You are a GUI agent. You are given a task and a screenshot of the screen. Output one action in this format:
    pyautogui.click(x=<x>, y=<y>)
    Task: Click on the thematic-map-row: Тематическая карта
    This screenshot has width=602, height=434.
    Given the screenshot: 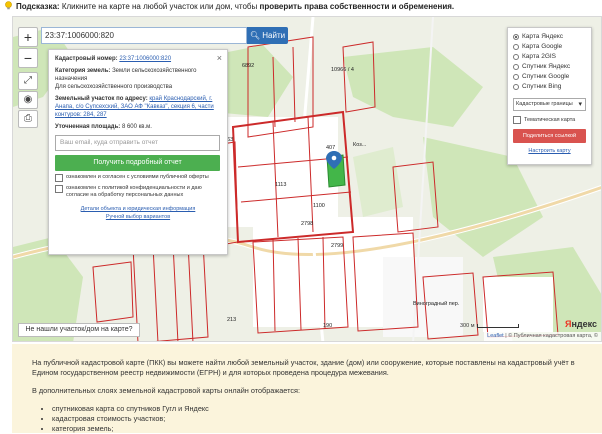 What is the action you would take?
    pyautogui.click(x=549, y=120)
    